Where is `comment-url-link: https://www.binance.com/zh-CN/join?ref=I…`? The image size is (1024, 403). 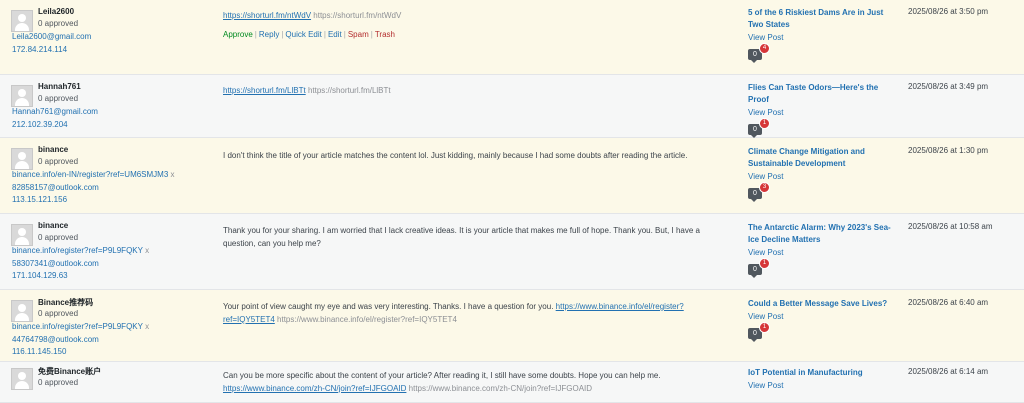 comment-url-link: https://www.binance.com/zh-CN/join?ref=I… is located at coordinates (314, 388).